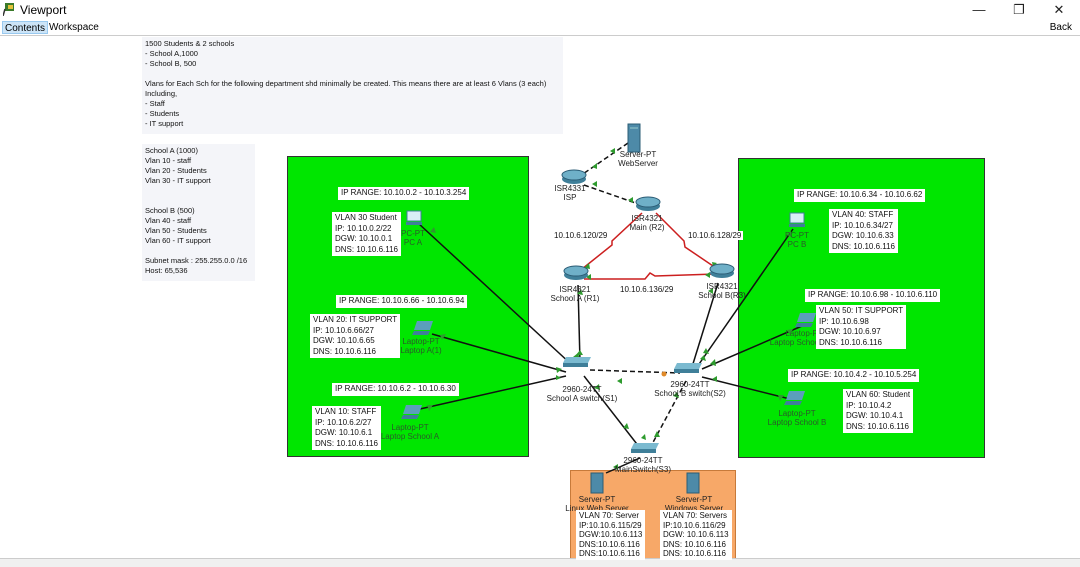  I want to click on info-line: VLAN 30 Student, so click(366, 217).